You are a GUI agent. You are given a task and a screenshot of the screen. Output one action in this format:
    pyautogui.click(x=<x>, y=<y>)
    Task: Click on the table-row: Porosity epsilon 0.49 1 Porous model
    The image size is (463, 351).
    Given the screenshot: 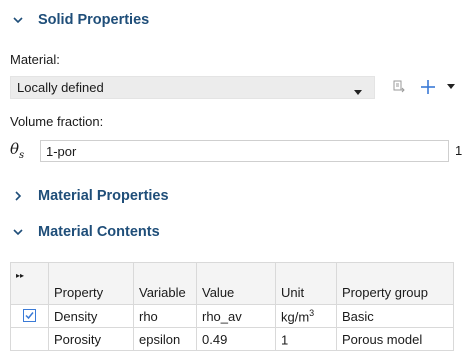 What is the action you would take?
    pyautogui.click(x=232, y=339)
    